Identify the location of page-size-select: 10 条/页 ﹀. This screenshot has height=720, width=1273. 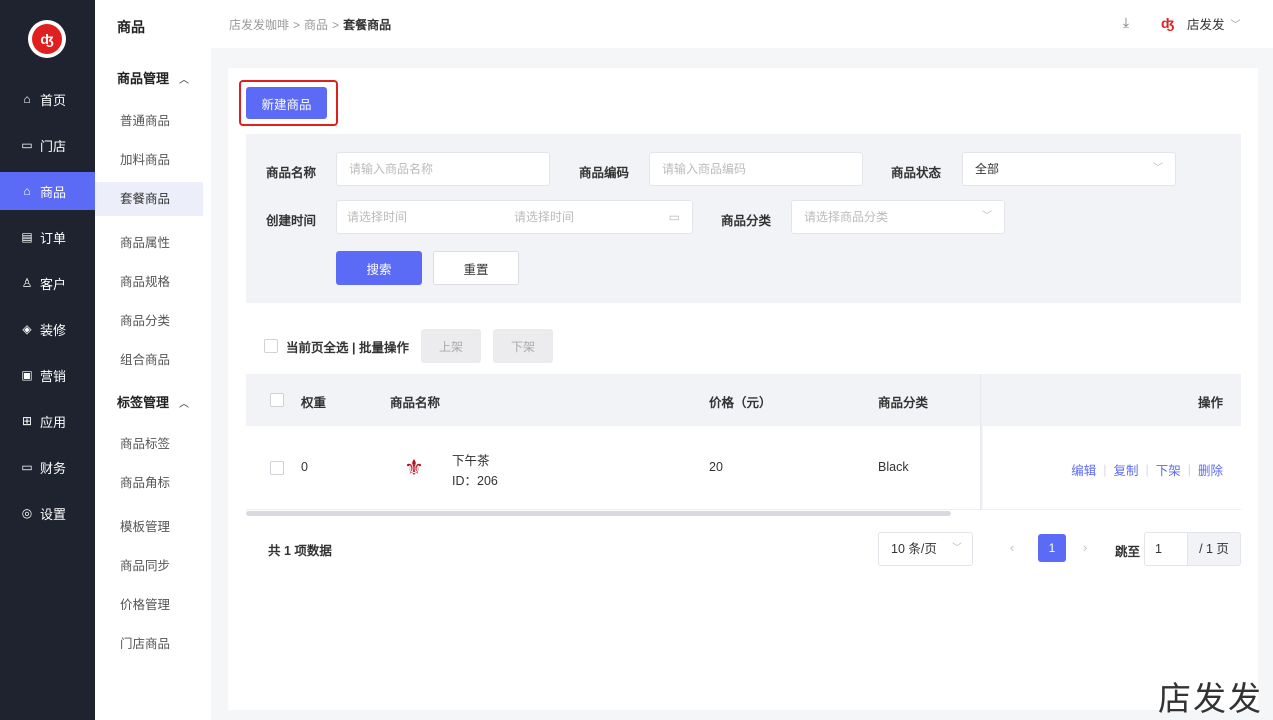
(925, 549).